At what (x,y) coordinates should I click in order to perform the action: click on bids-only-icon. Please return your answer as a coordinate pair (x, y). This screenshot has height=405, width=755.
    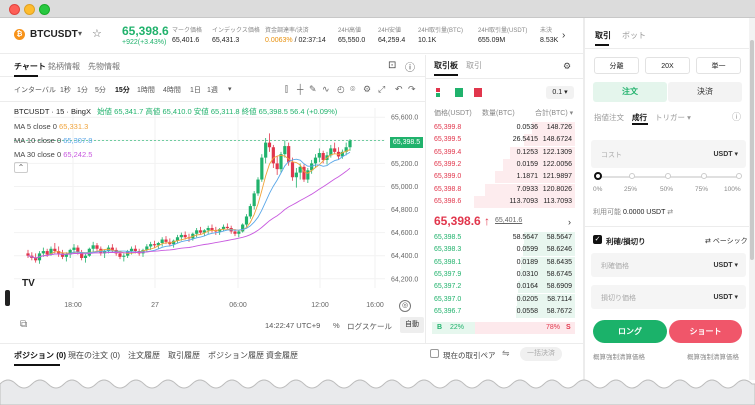
    Looking at the image, I should click on (459, 92).